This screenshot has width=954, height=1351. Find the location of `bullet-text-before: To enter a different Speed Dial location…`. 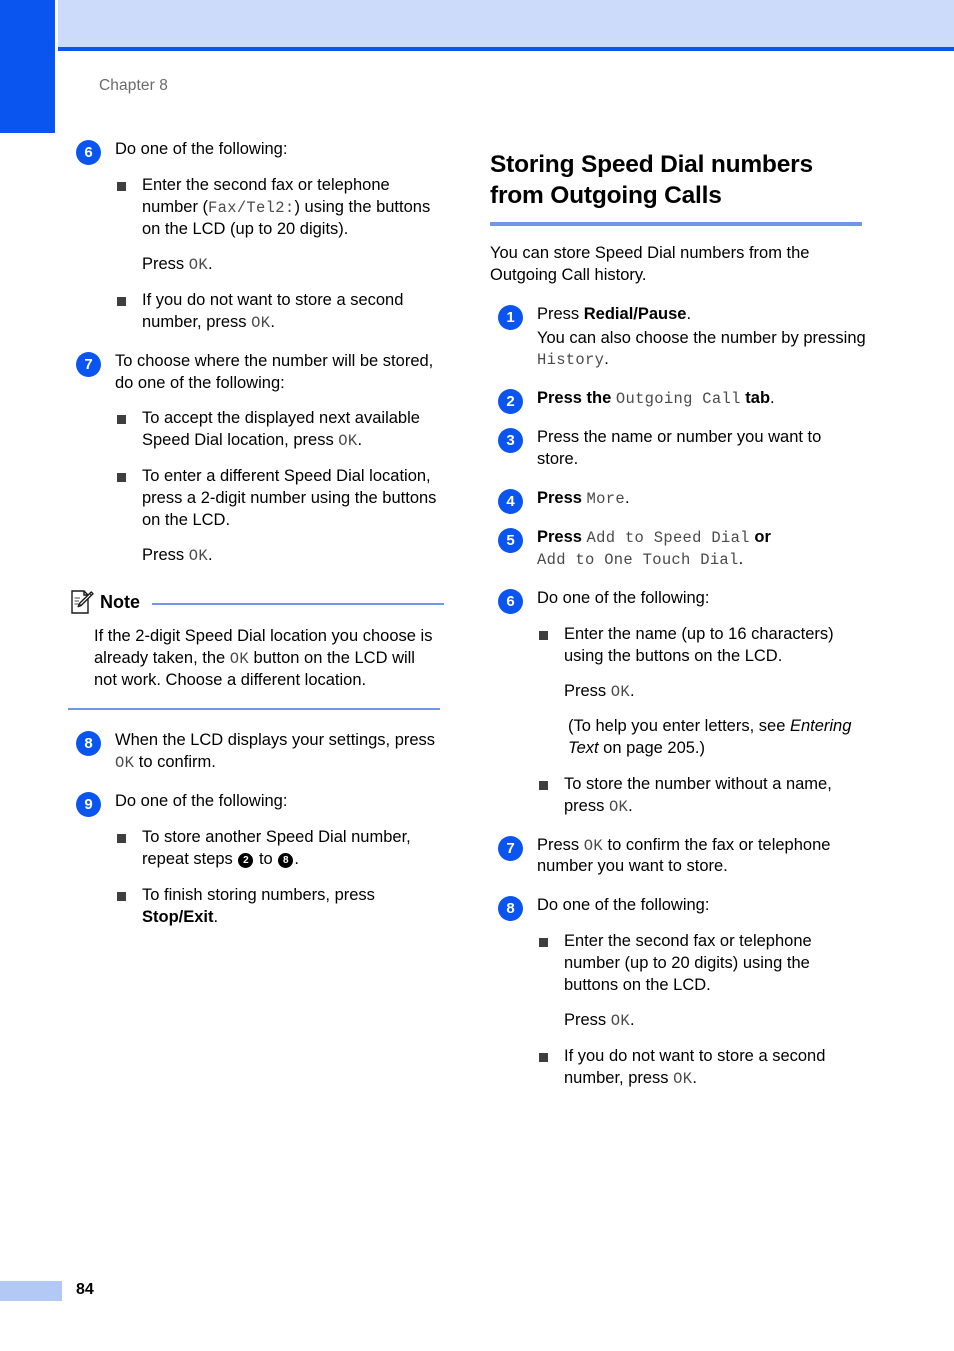

bullet-text-before: To enter a different Speed Dial location… is located at coordinates (289, 498).